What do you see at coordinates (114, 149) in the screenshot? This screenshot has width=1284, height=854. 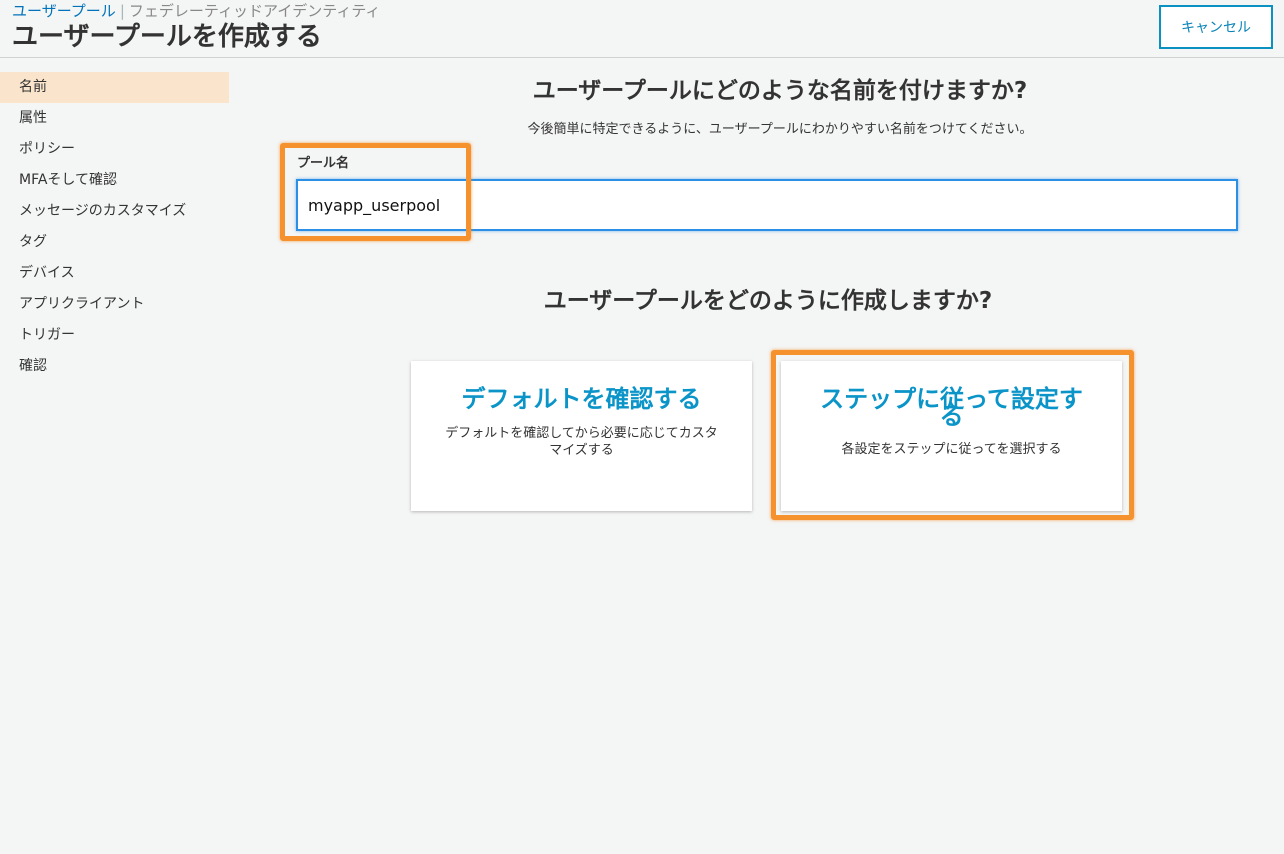 I see `sidebar-item-policies: ポリシー` at bounding box center [114, 149].